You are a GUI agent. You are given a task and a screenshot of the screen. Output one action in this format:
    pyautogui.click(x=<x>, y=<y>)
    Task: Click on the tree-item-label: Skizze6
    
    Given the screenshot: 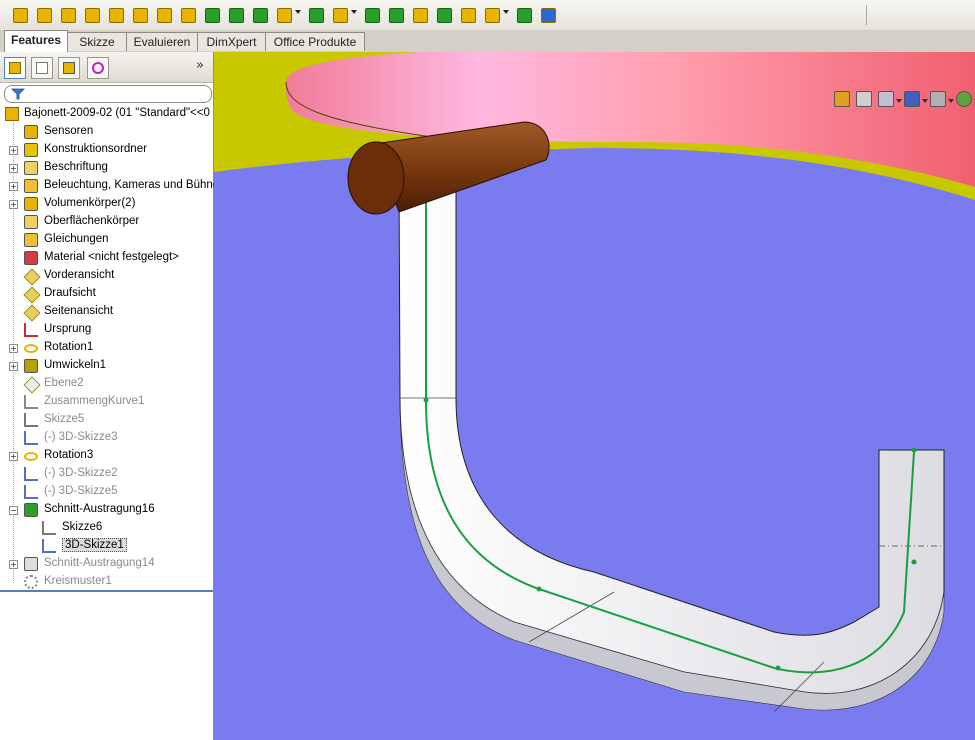 What is the action you would take?
    pyautogui.click(x=82, y=527)
    